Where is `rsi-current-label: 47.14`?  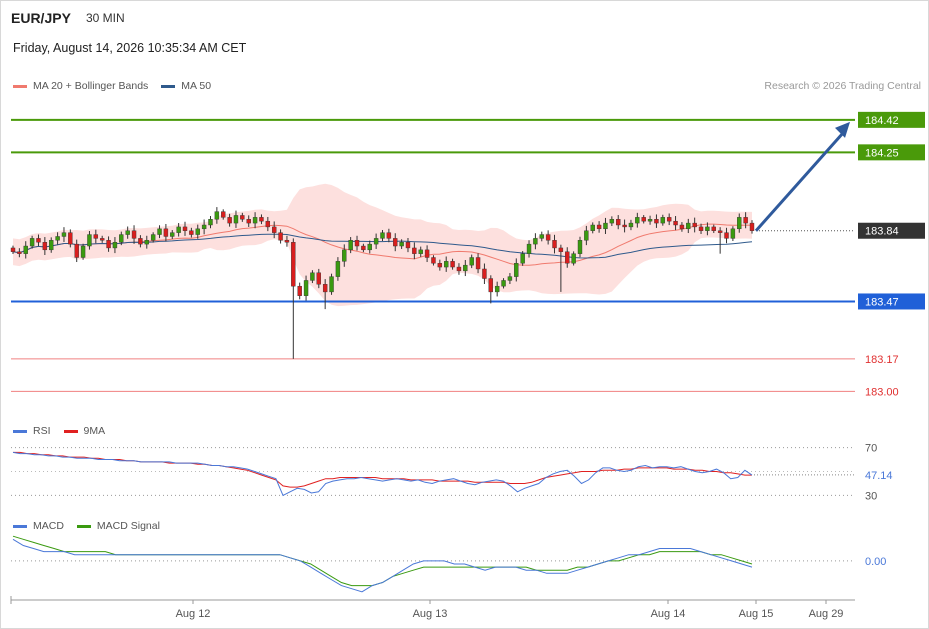
rsi-current-label: 47.14 is located at coordinates (879, 476).